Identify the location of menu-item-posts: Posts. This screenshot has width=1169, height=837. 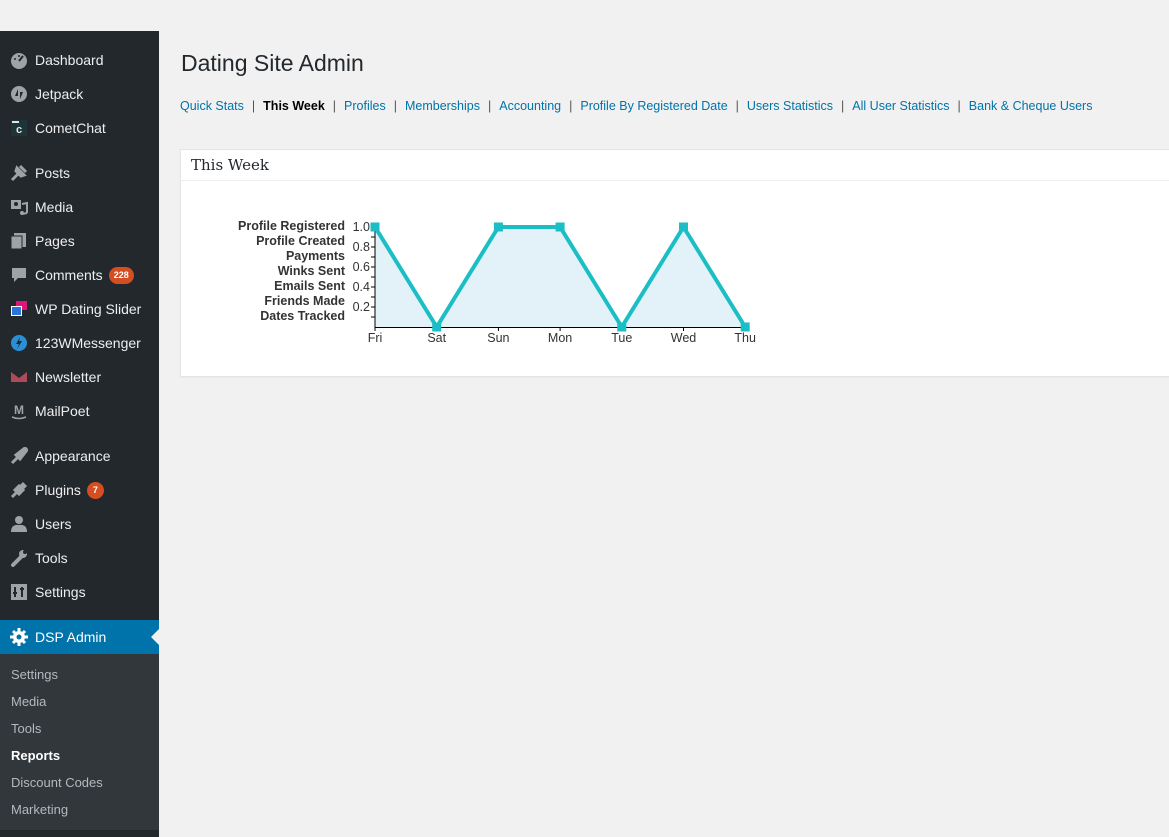
(79, 173).